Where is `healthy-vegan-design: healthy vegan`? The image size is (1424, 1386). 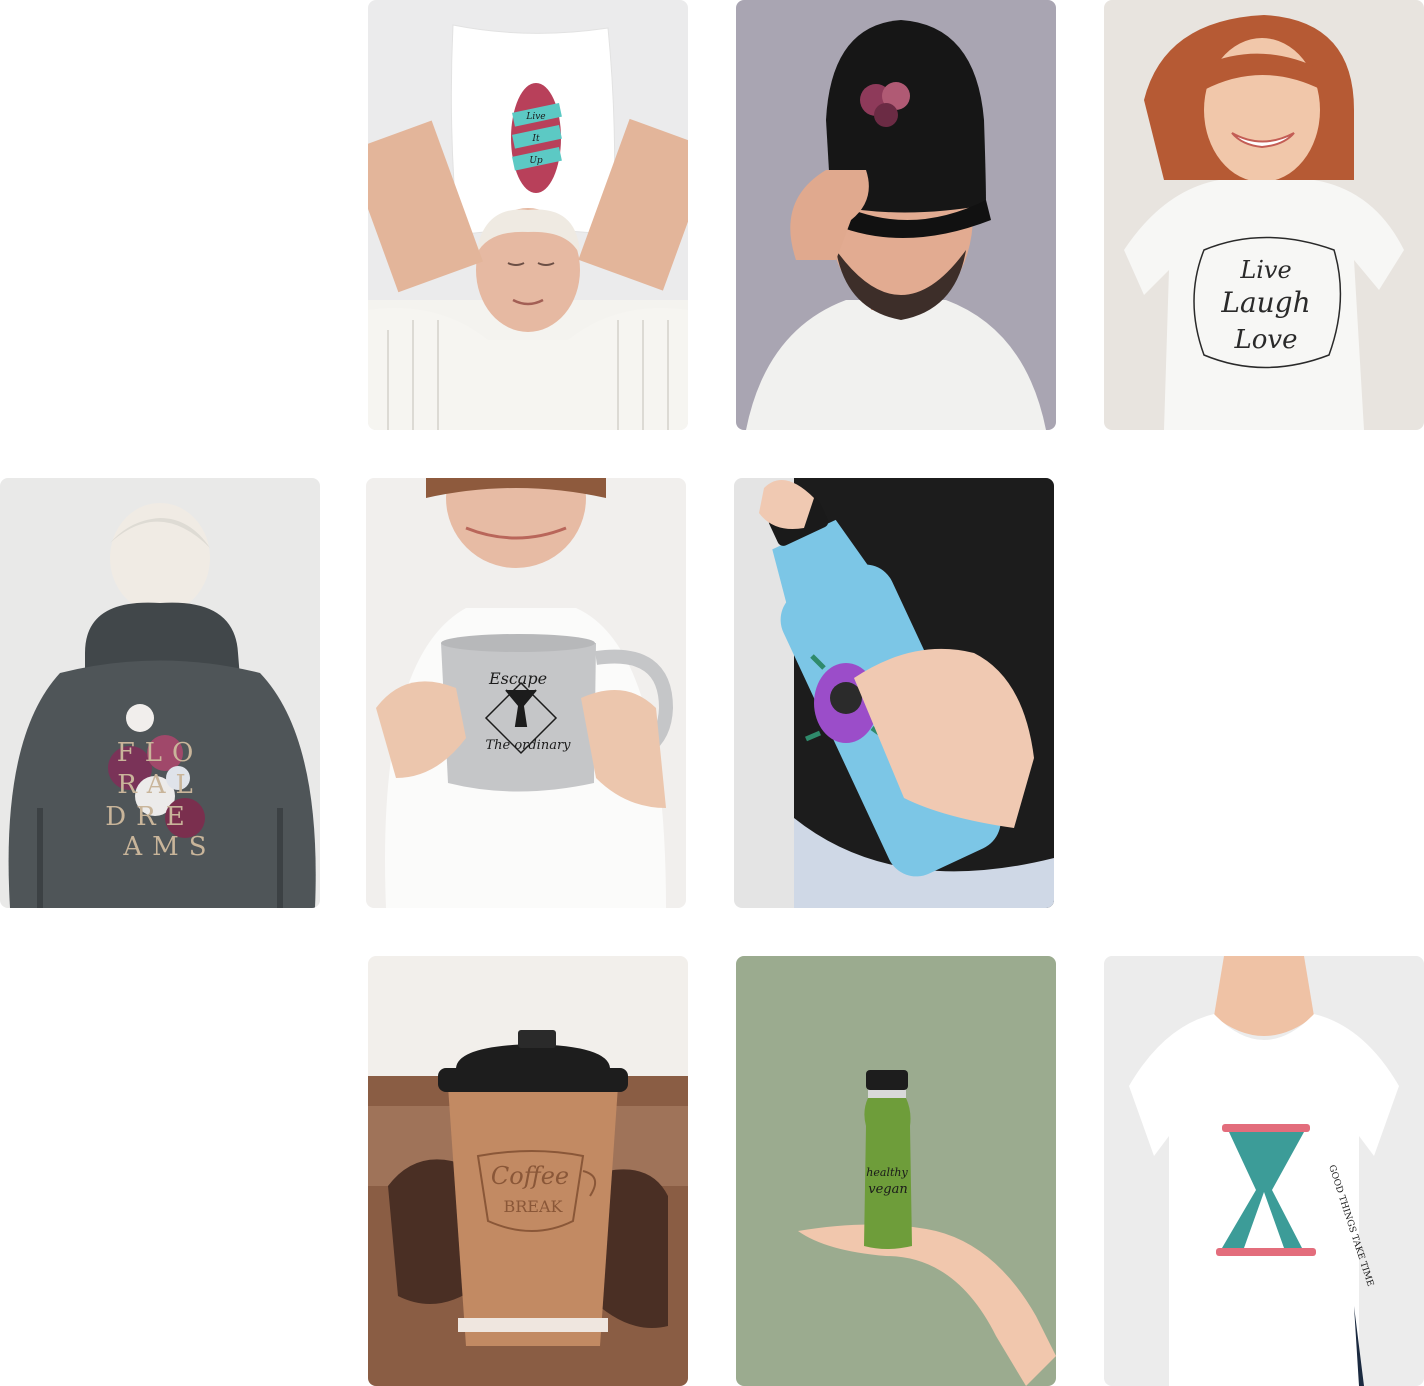
healthy-vegan-design: healthy vegan is located at coordinates (887, 1181).